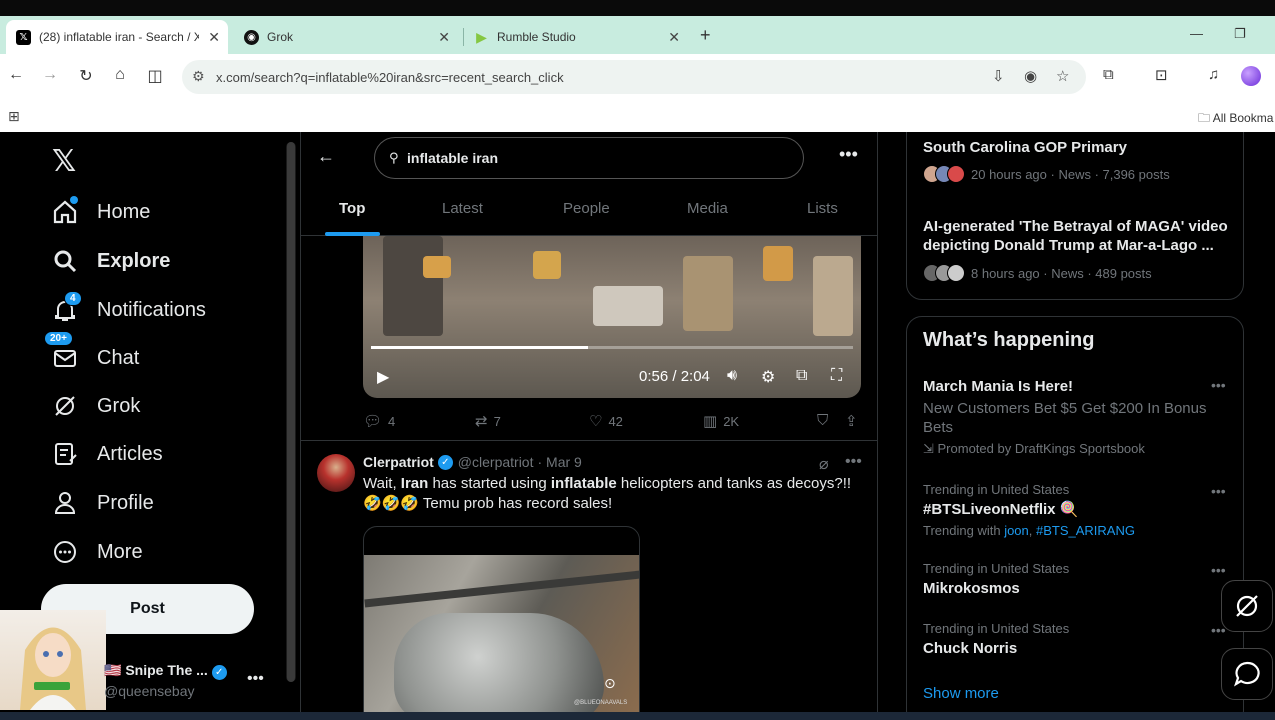 The height and width of the screenshot is (720, 1275). I want to click on settings-gear-icon: ⚙, so click(768, 377).